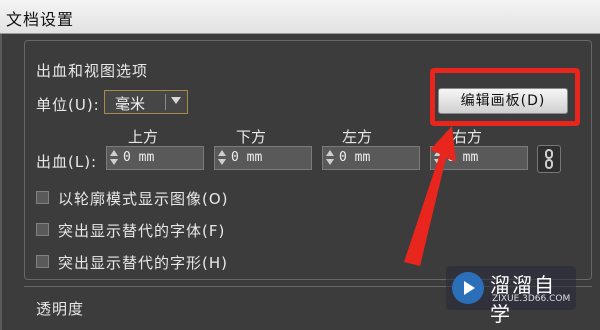 Image resolution: width=600 pixels, height=330 pixels. I want to click on watermark-site: ZIXUE.3D66.COM, so click(531, 299).